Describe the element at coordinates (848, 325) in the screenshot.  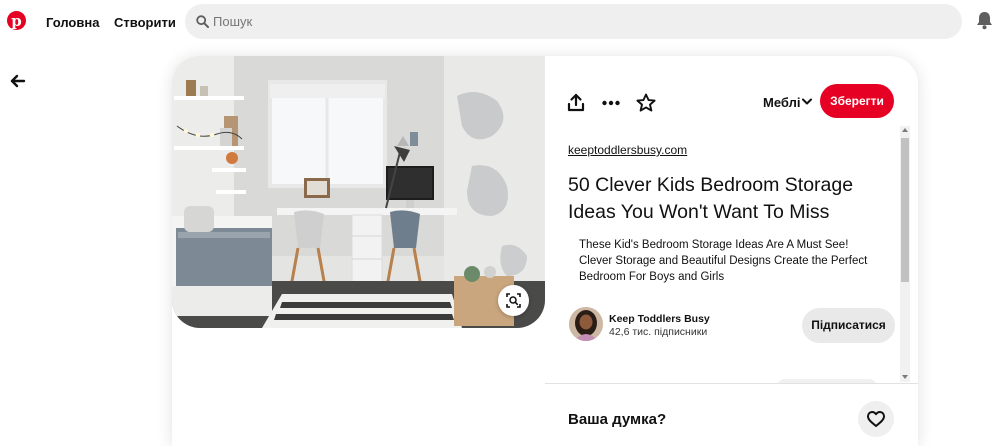
I see `follow-button: Підписатися` at that location.